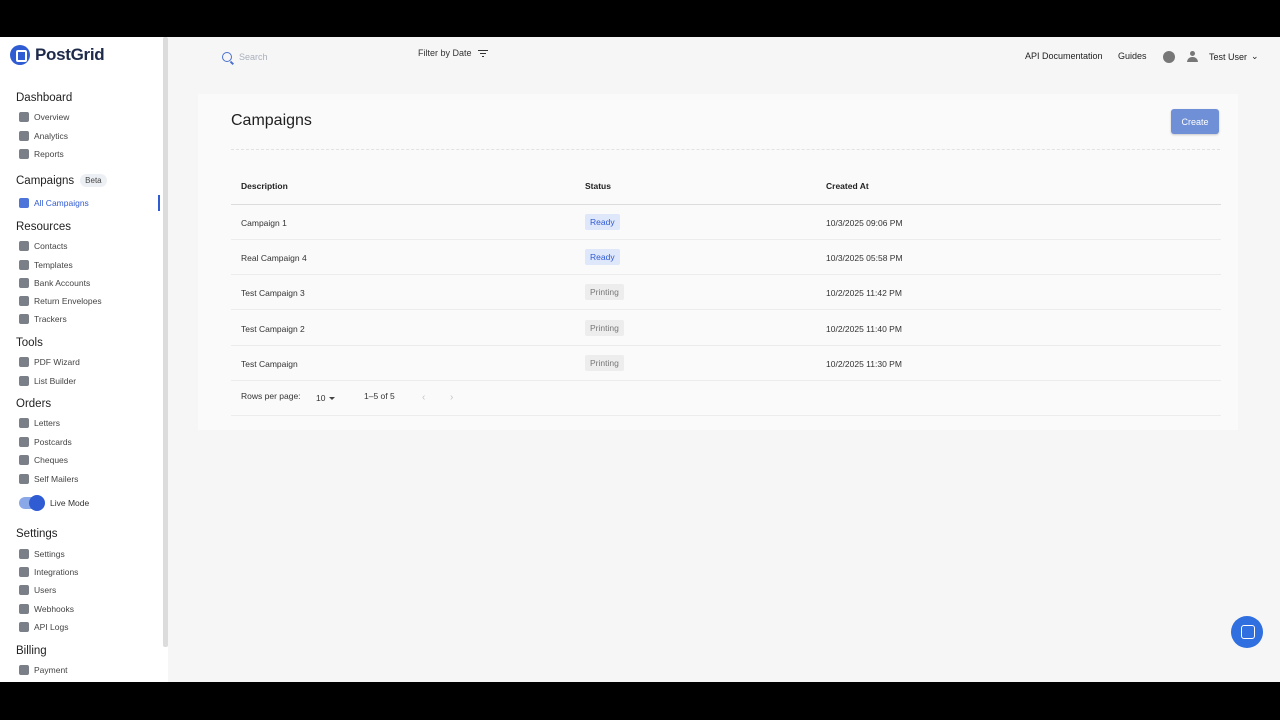  Describe the element at coordinates (49, 362) in the screenshot. I see `sidebar-item-pdf-wizard: PDF Wizard` at that location.